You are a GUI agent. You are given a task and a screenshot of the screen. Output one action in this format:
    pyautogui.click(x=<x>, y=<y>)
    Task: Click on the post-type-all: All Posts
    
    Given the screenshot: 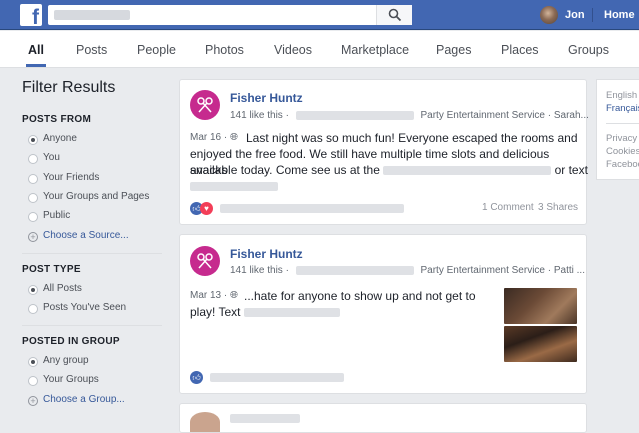 What is the action you would take?
    pyautogui.click(x=103, y=290)
    